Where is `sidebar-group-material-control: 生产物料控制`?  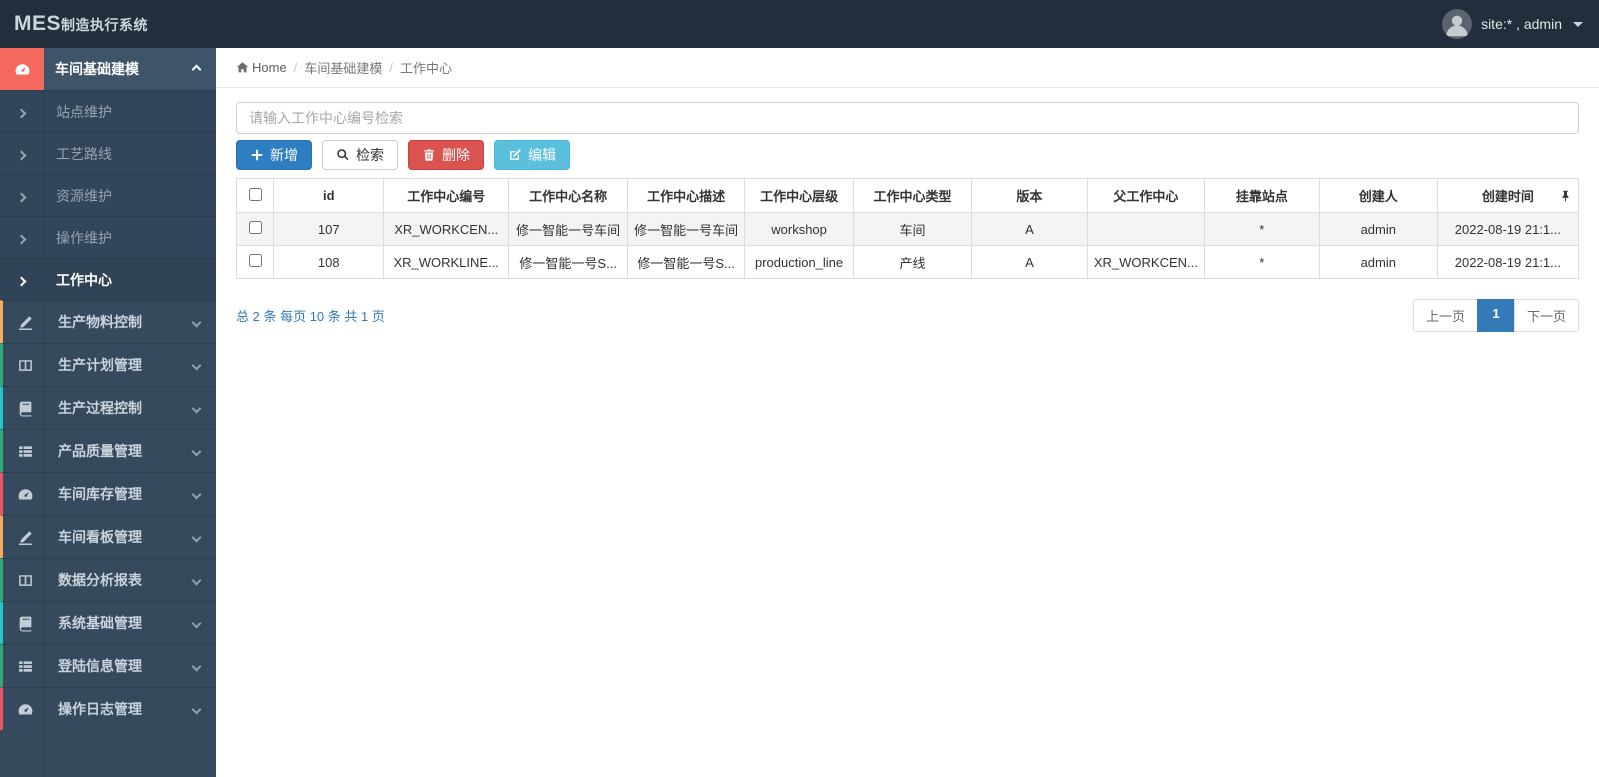
sidebar-group-material-control: 生产物料控制 is located at coordinates (108, 321).